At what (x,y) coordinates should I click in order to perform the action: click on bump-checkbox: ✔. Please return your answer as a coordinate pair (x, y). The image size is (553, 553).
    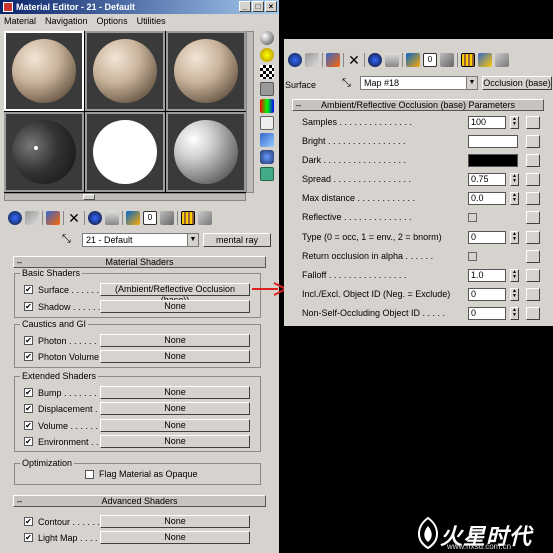
    Looking at the image, I should click on (28, 392).